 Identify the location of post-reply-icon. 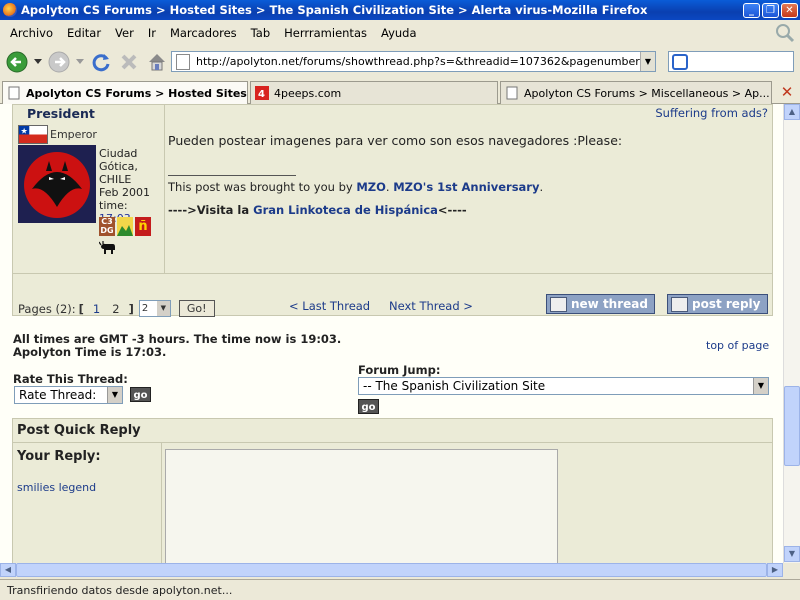
(679, 304).